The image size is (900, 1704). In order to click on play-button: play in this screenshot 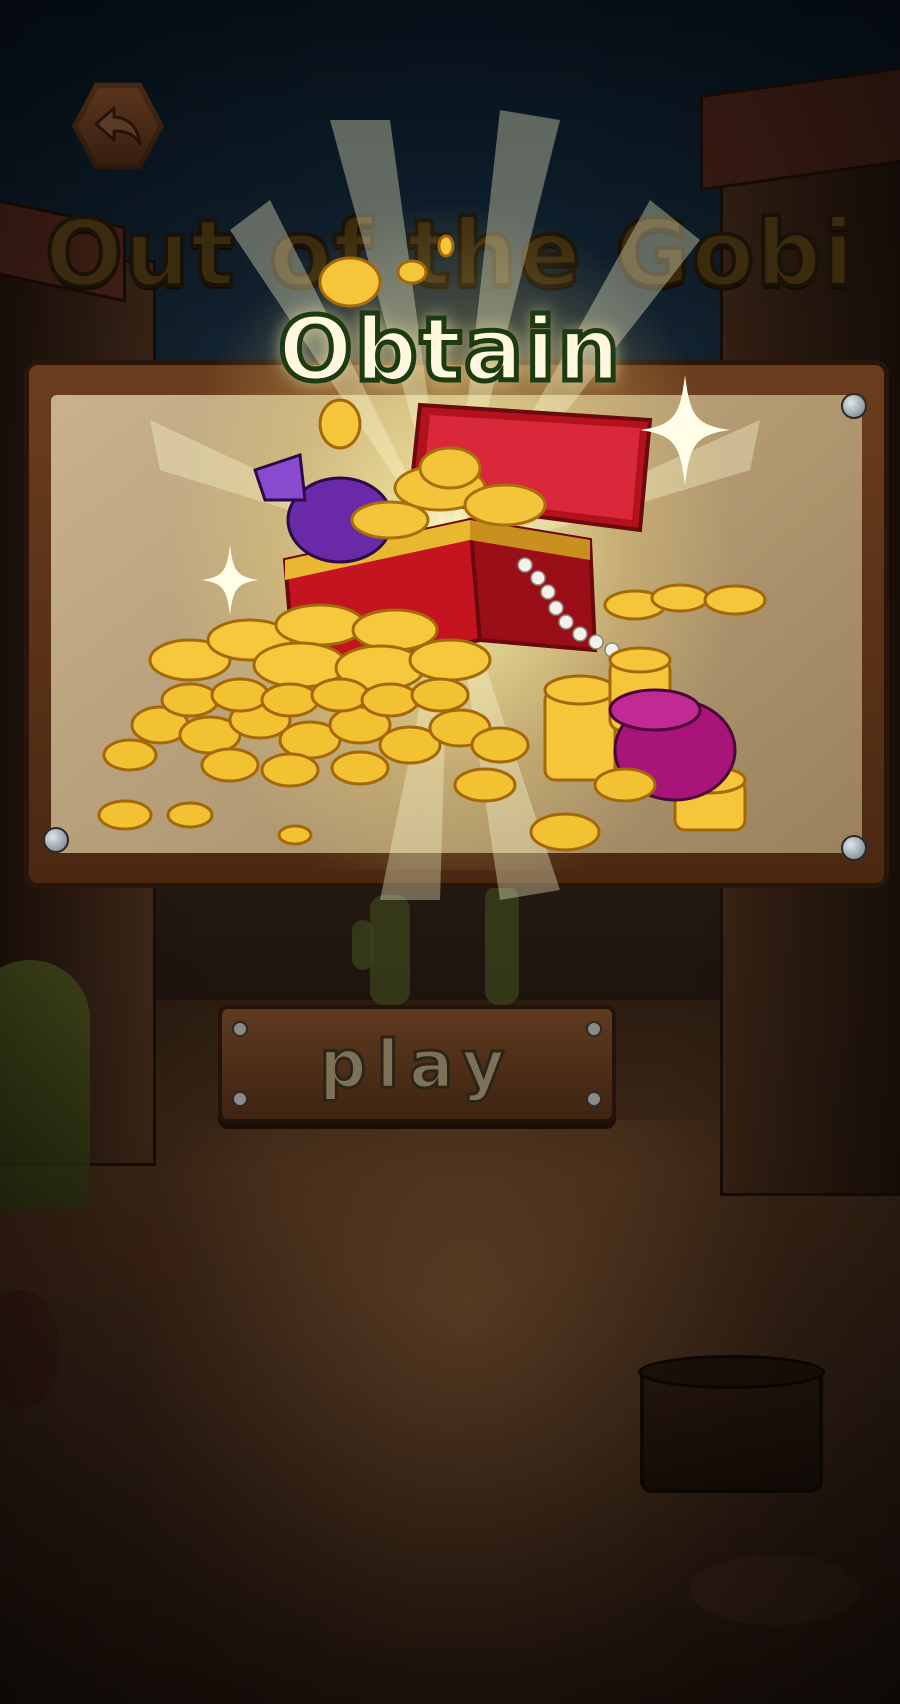, I will do `click(417, 1064)`.